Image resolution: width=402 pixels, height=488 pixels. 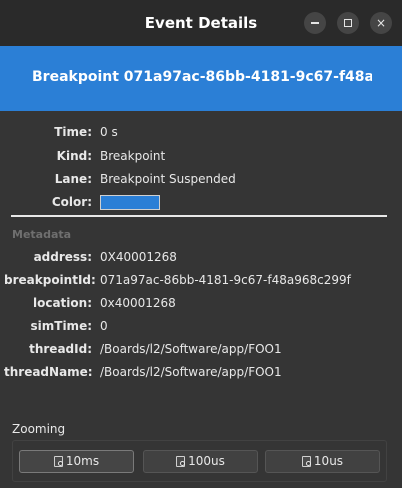 What do you see at coordinates (48, 372) in the screenshot?
I see `metadata-key: threadName:` at bounding box center [48, 372].